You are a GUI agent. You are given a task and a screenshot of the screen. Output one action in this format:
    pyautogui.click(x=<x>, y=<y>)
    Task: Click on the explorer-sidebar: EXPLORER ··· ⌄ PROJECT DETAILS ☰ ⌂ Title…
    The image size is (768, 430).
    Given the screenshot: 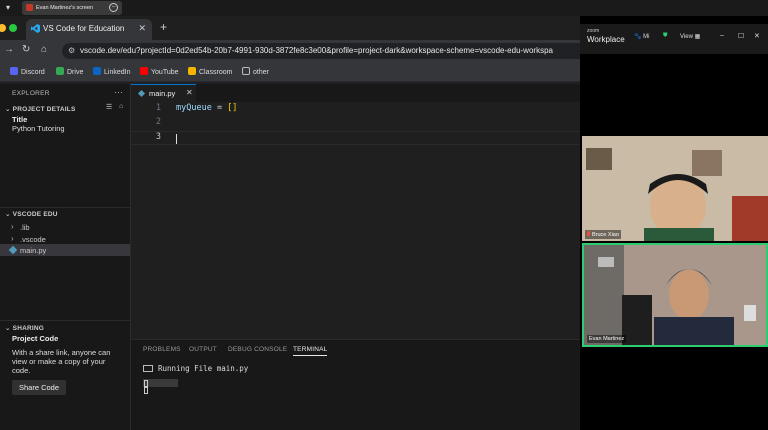 What is the action you would take?
    pyautogui.click(x=65, y=257)
    